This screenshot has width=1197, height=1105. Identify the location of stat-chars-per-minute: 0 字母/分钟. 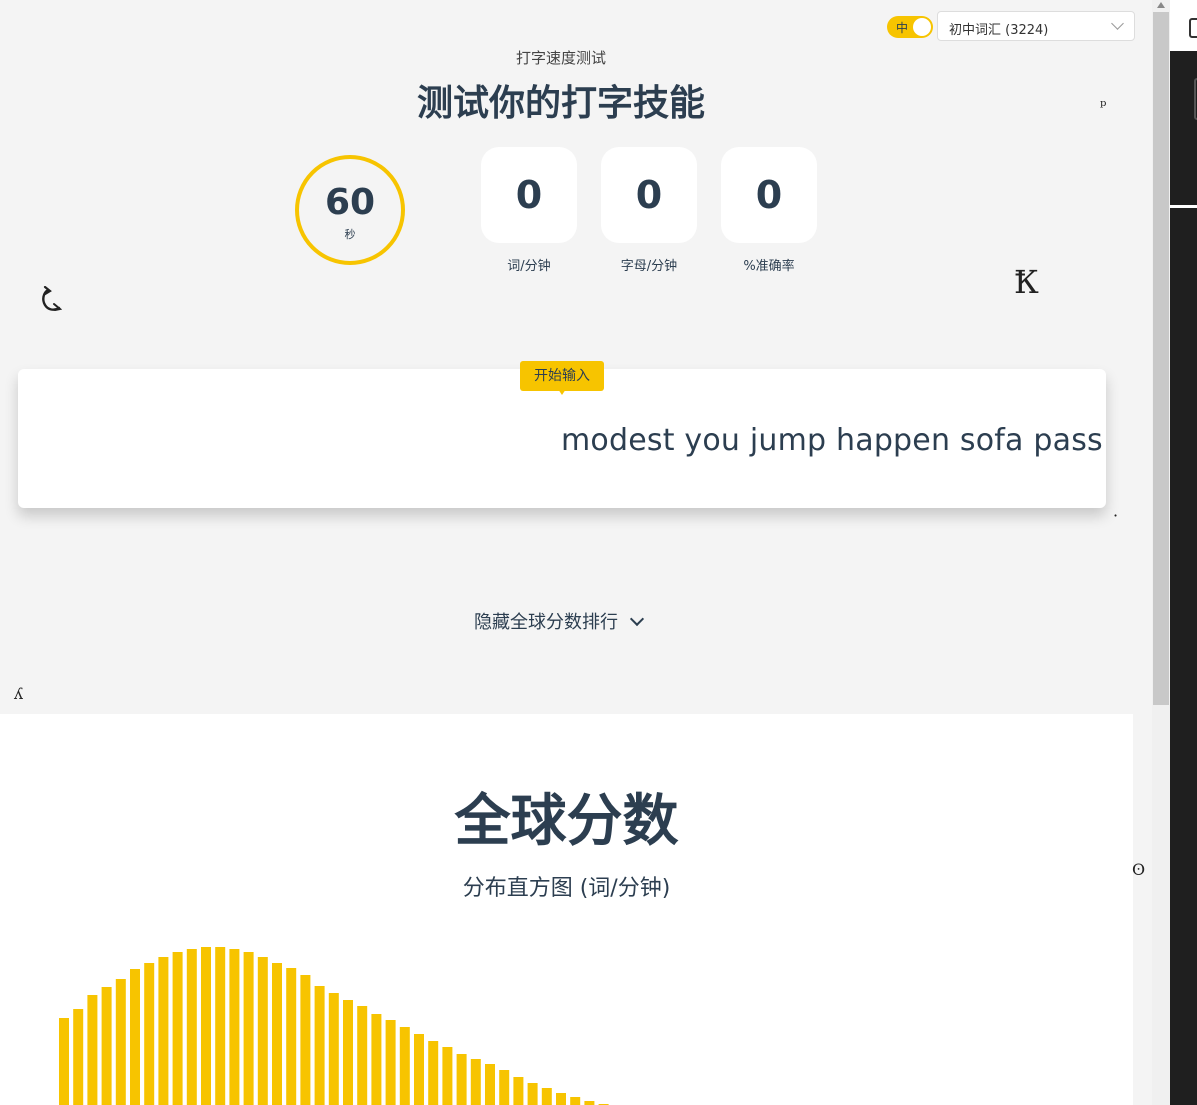
(649, 210).